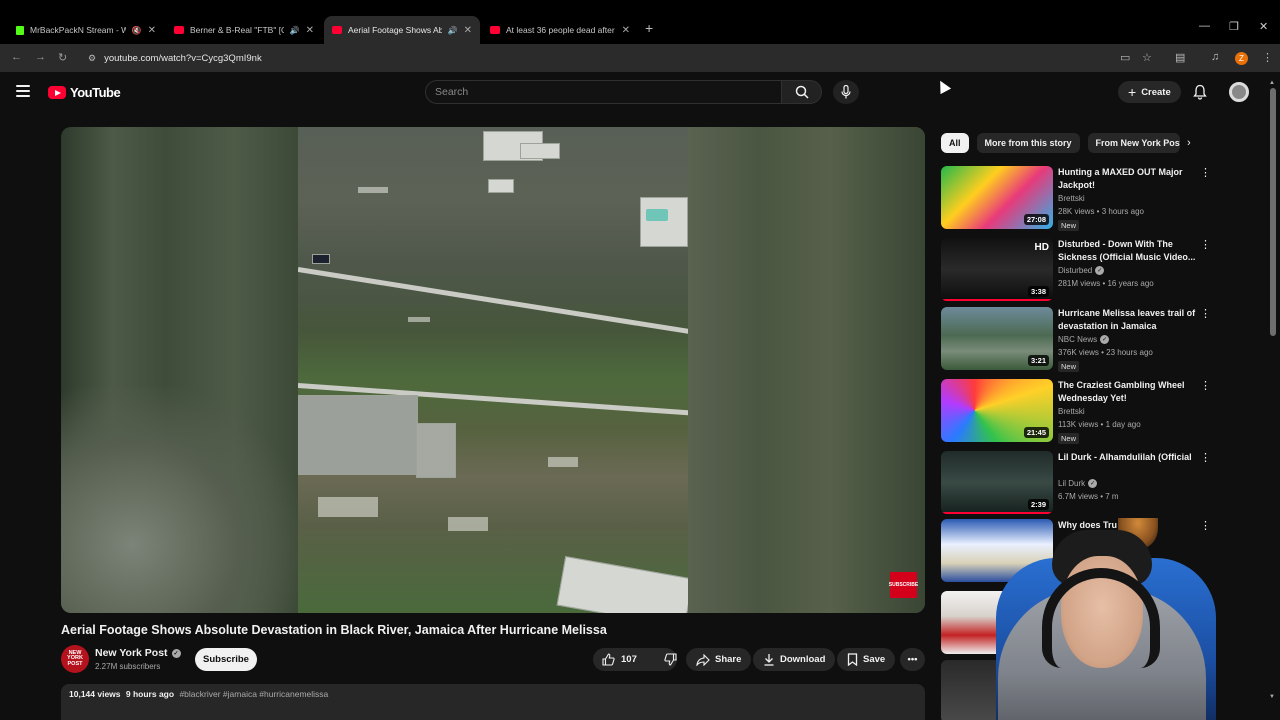 The width and height of the screenshot is (1280, 720). Describe the element at coordinates (183, 58) in the screenshot. I see `url-text: youtube.com/watch?v=Cycg3QmI9nk` at that location.